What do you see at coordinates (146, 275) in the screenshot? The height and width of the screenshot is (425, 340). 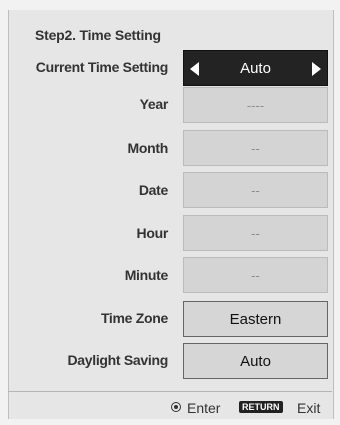 I see `minute-label: Minute` at bounding box center [146, 275].